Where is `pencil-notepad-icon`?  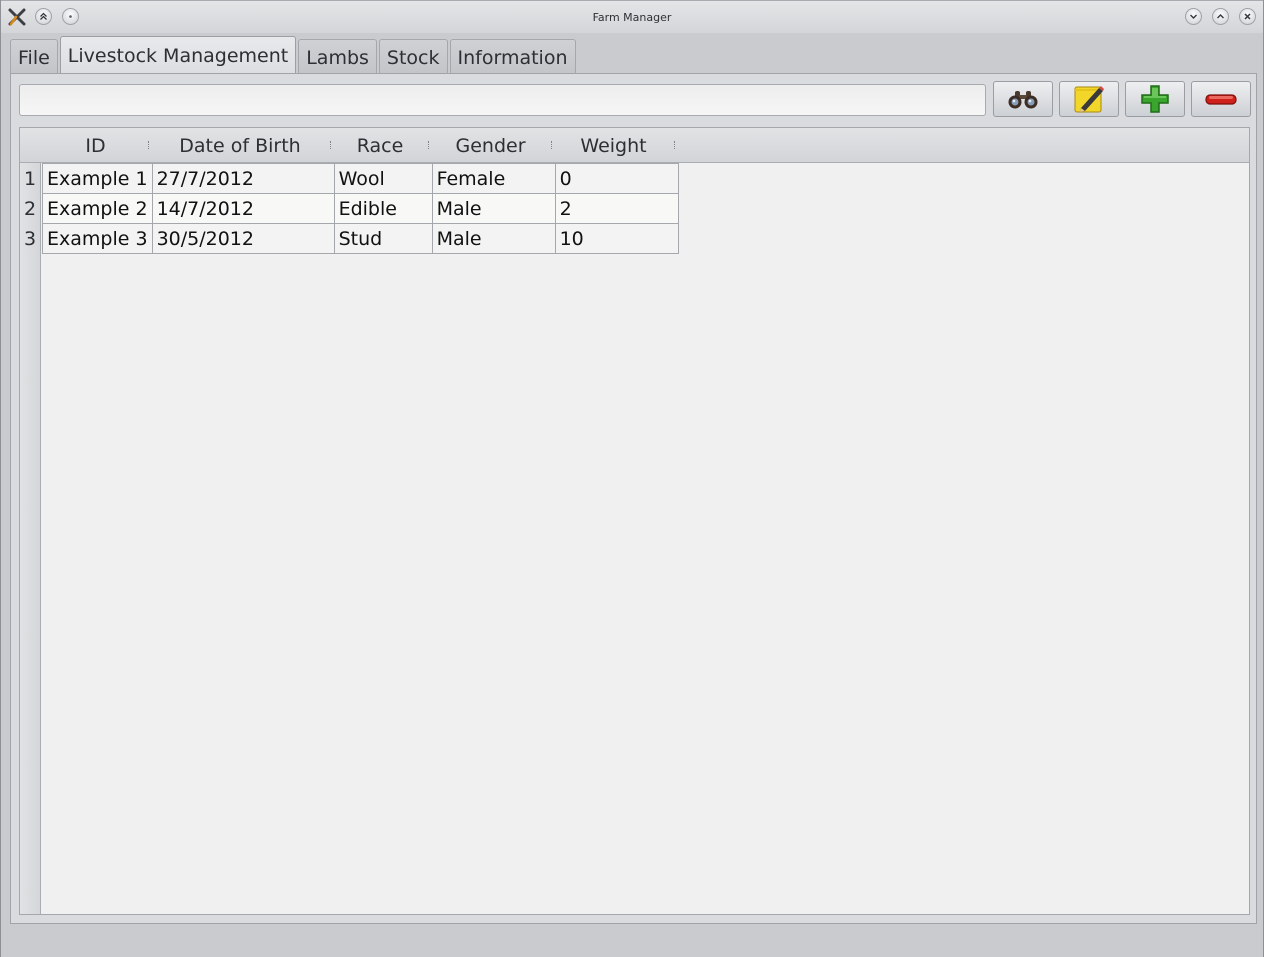 pencil-notepad-icon is located at coordinates (1089, 99).